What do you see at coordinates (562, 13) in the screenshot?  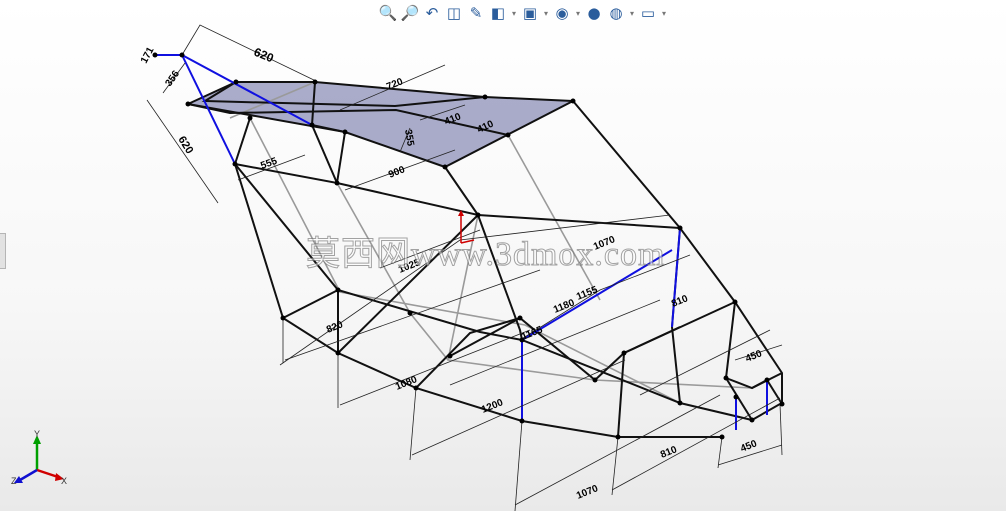 I see `hide-show-items-icon: ◉` at bounding box center [562, 13].